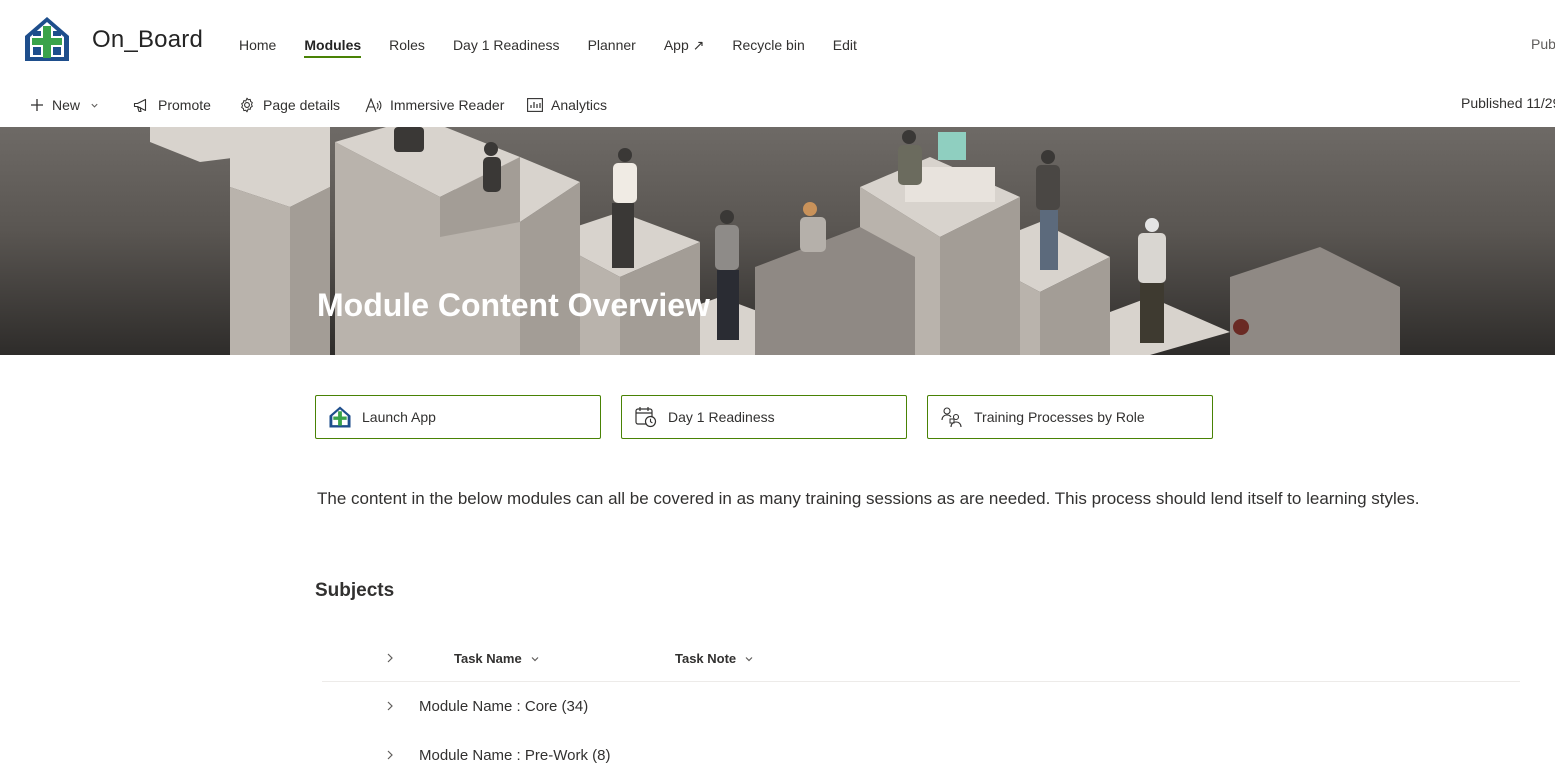 This screenshot has height=775, width=1555. Describe the element at coordinates (506, 48) in the screenshot. I see `nav-item-day1-readiness: Day 1 Readiness` at that location.